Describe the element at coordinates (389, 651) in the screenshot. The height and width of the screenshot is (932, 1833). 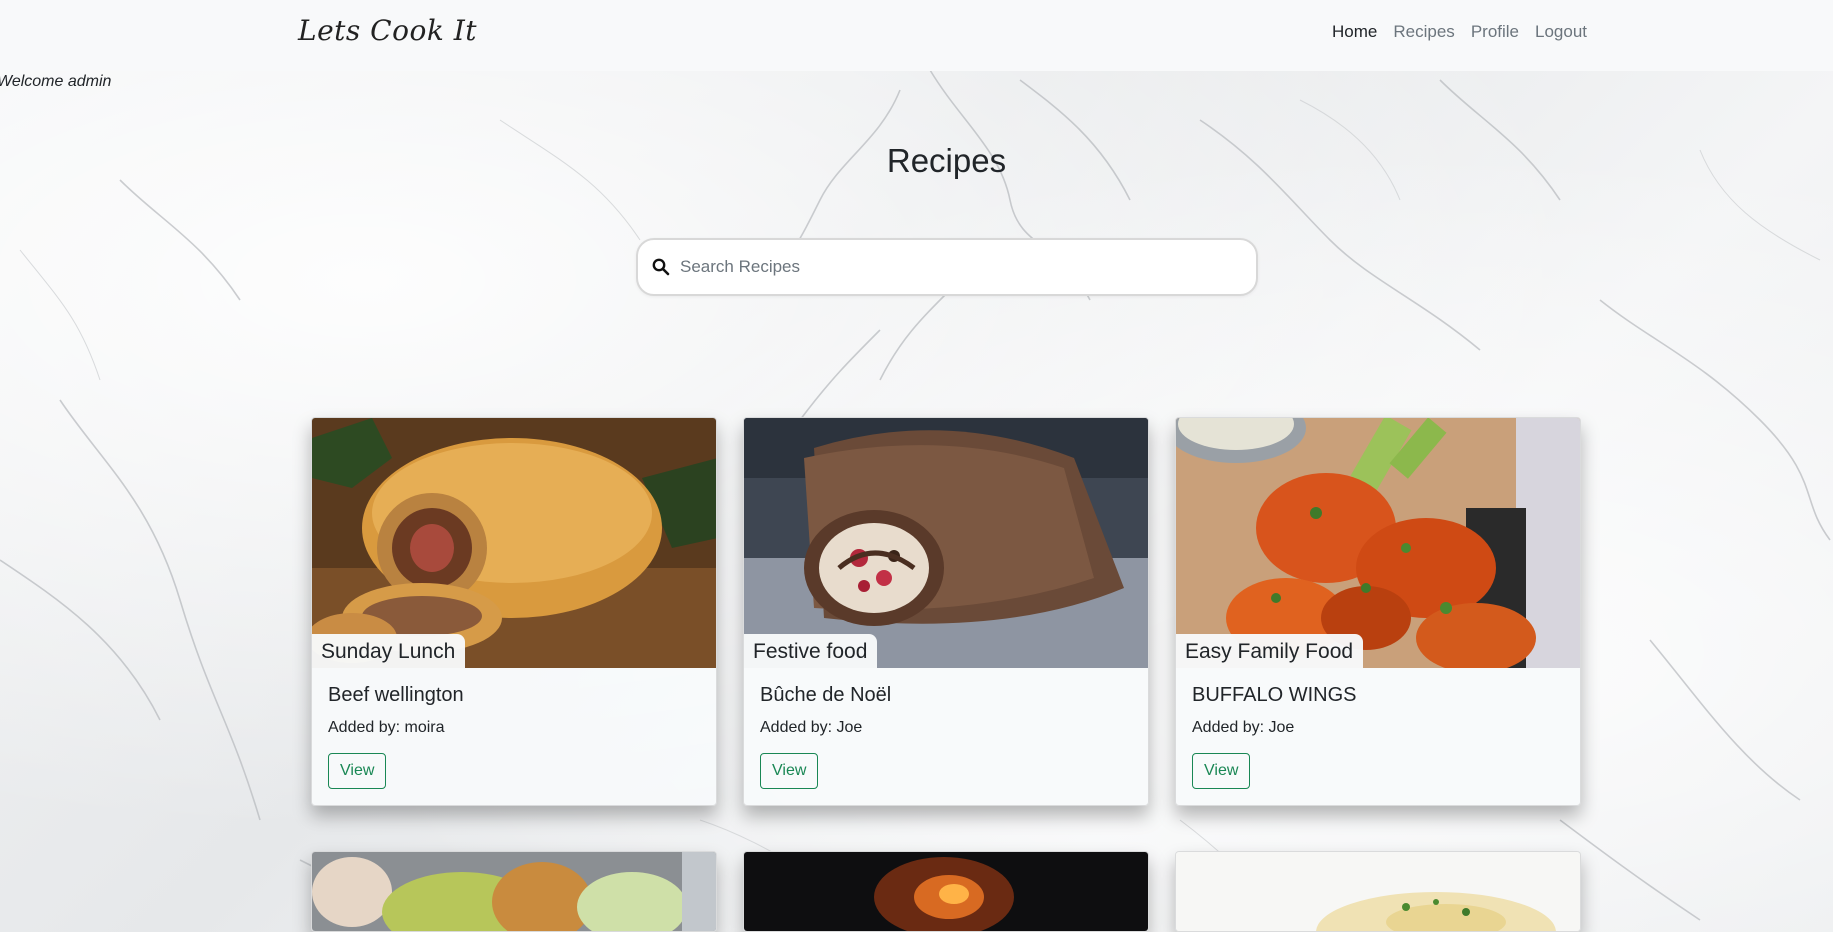
I see `category-tag: Sunday Lunch` at that location.